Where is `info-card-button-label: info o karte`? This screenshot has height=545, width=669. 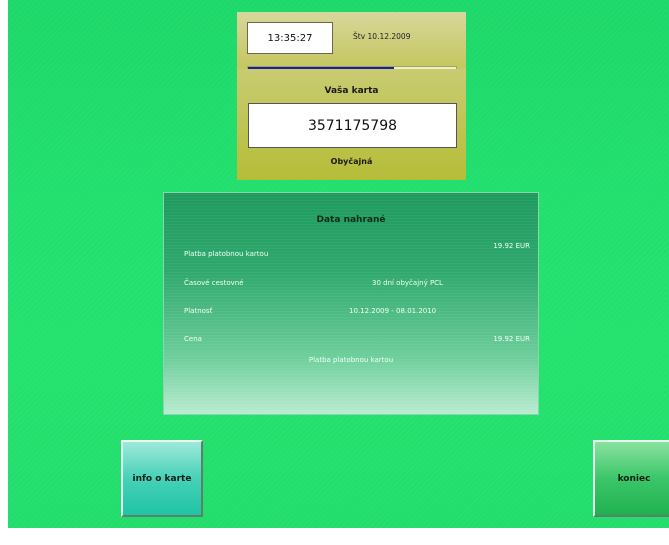 info-card-button-label: info o karte is located at coordinates (162, 478).